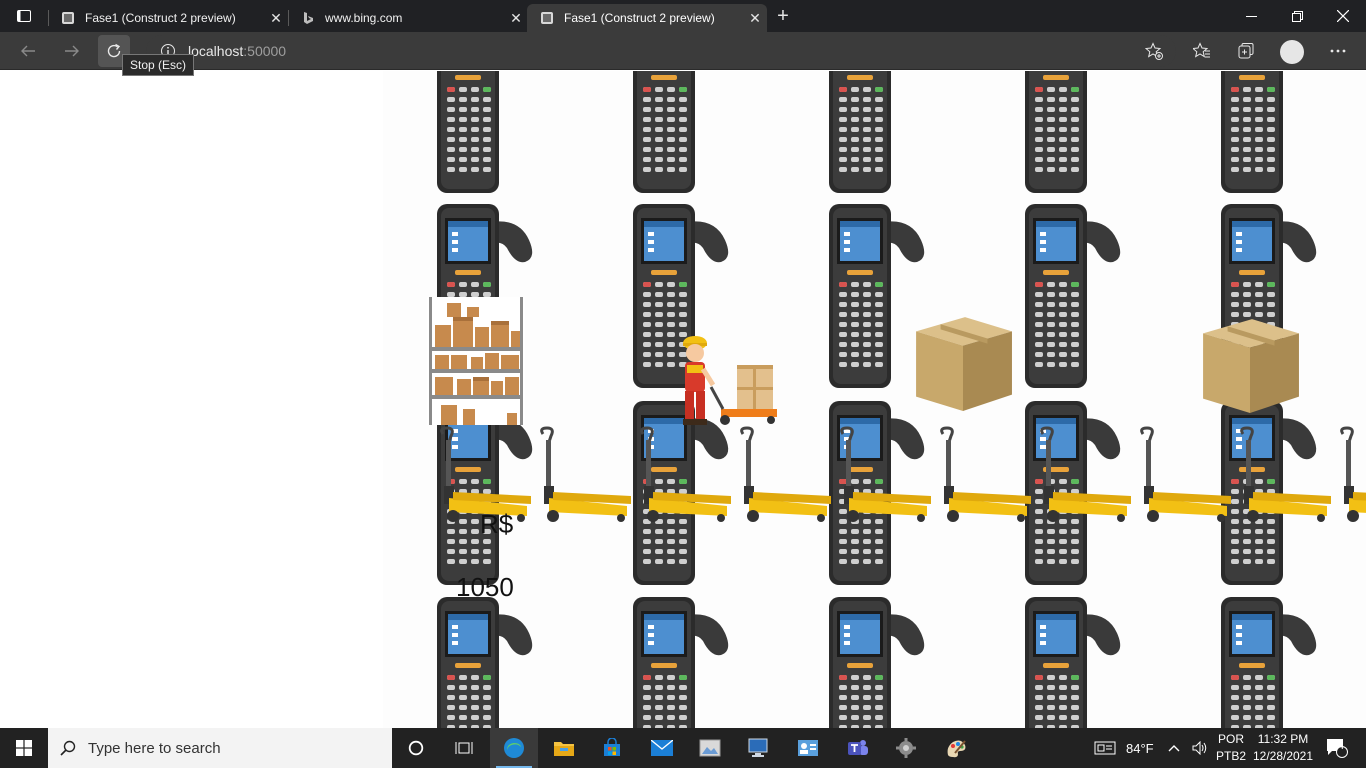  What do you see at coordinates (265, 51) in the screenshot?
I see `url-port: :50000` at bounding box center [265, 51].